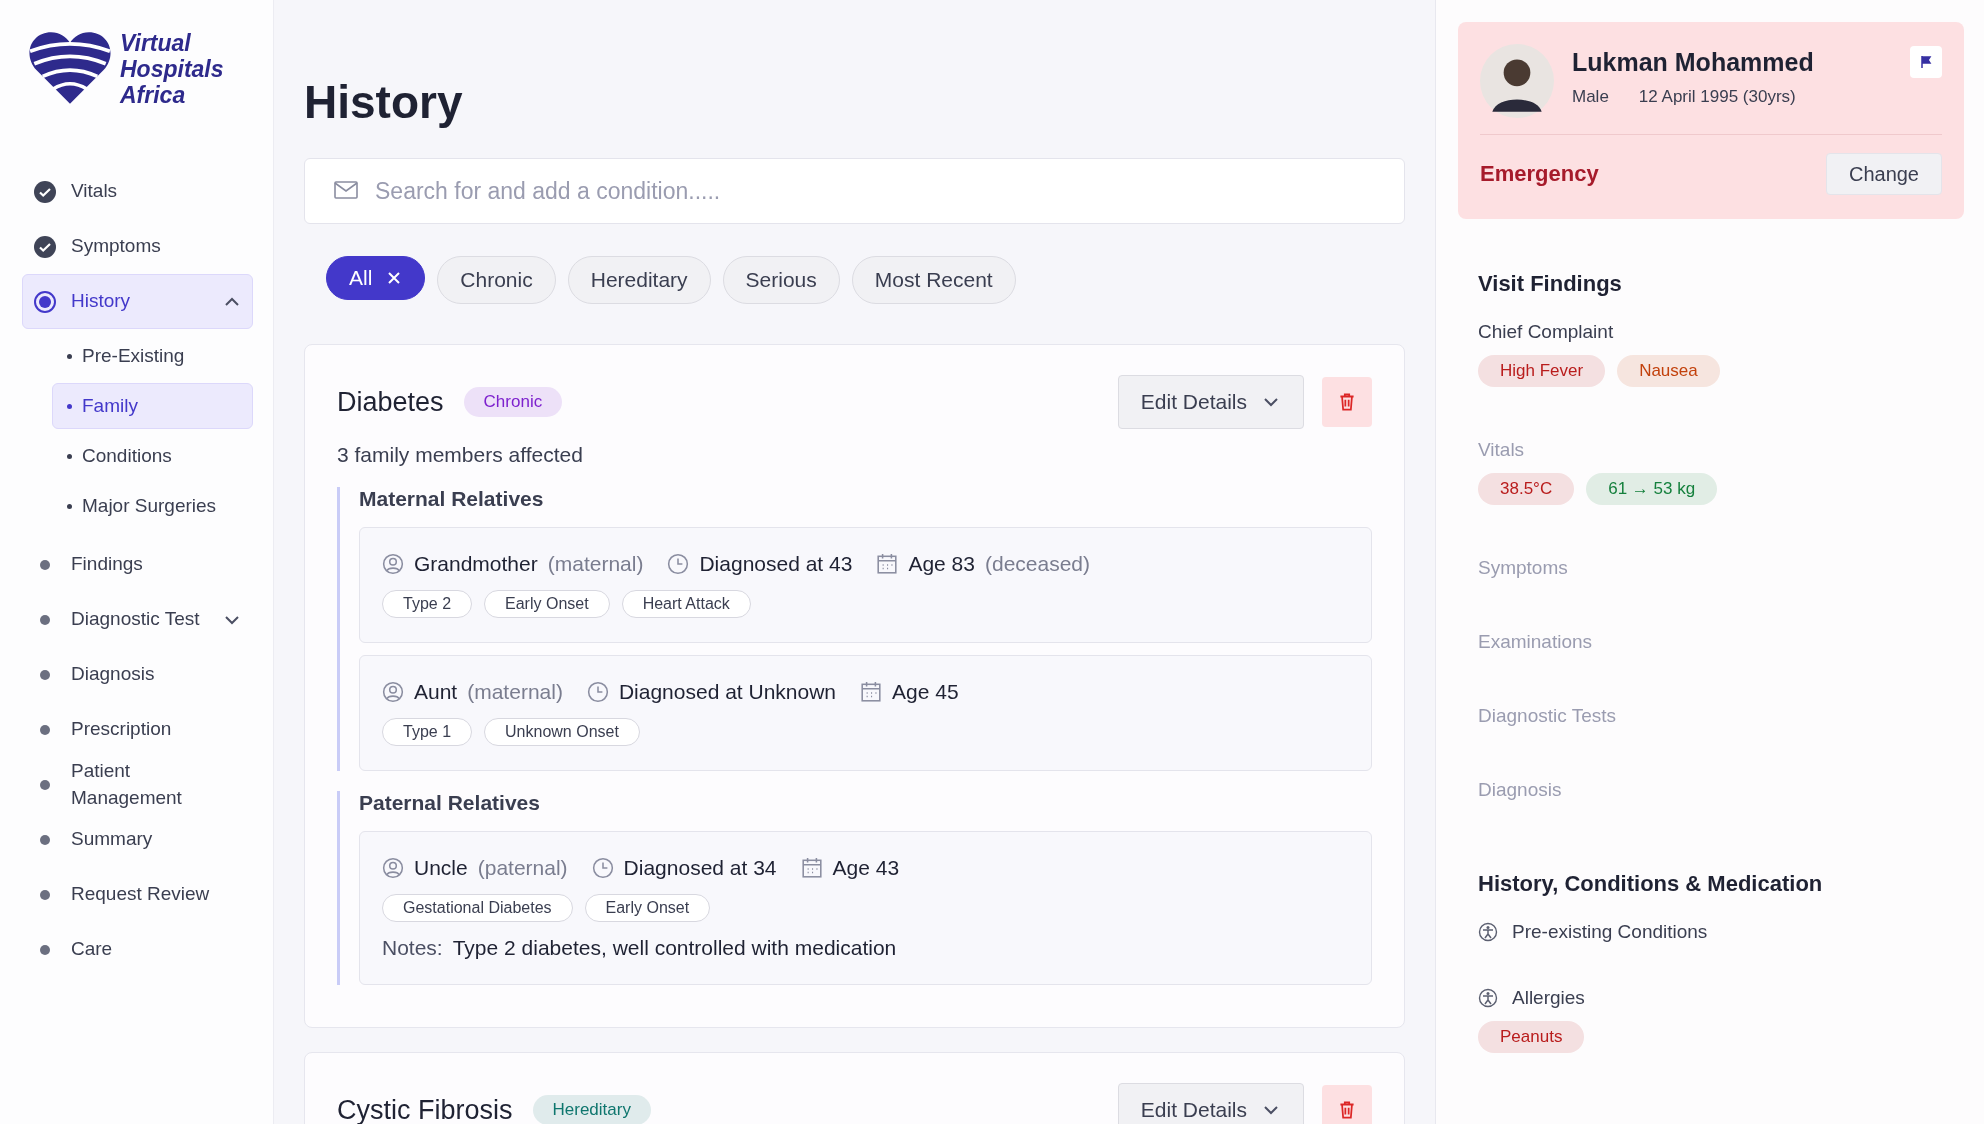 The height and width of the screenshot is (1124, 1984). Describe the element at coordinates (476, 564) in the screenshot. I see `relation: Grandmother` at that location.